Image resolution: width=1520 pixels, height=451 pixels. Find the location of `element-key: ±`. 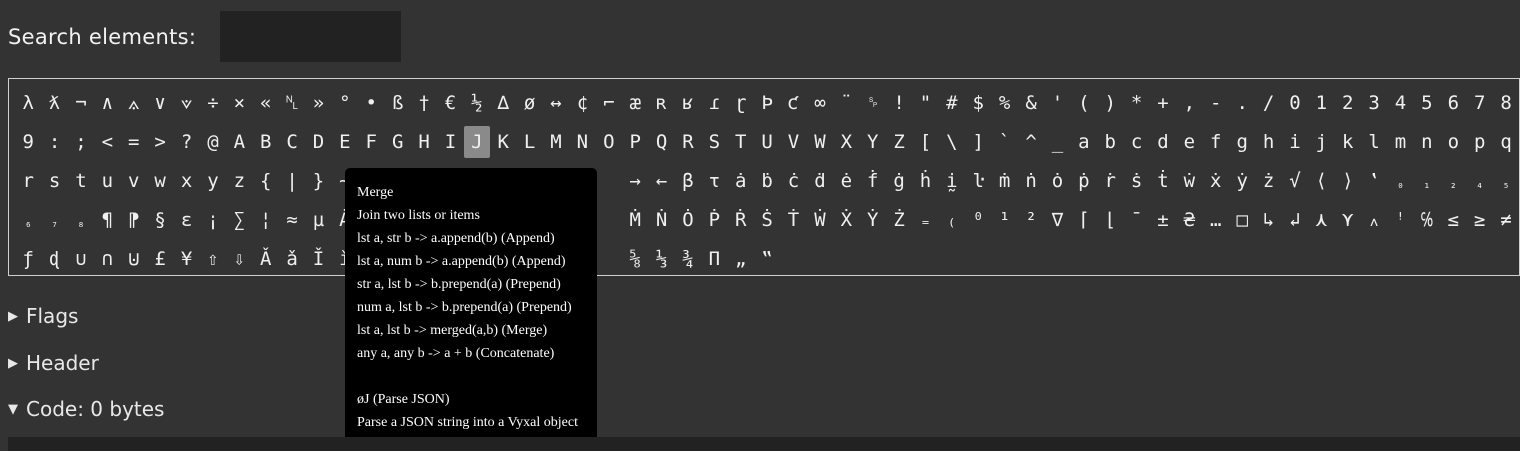

element-key: ± is located at coordinates (1163, 220).